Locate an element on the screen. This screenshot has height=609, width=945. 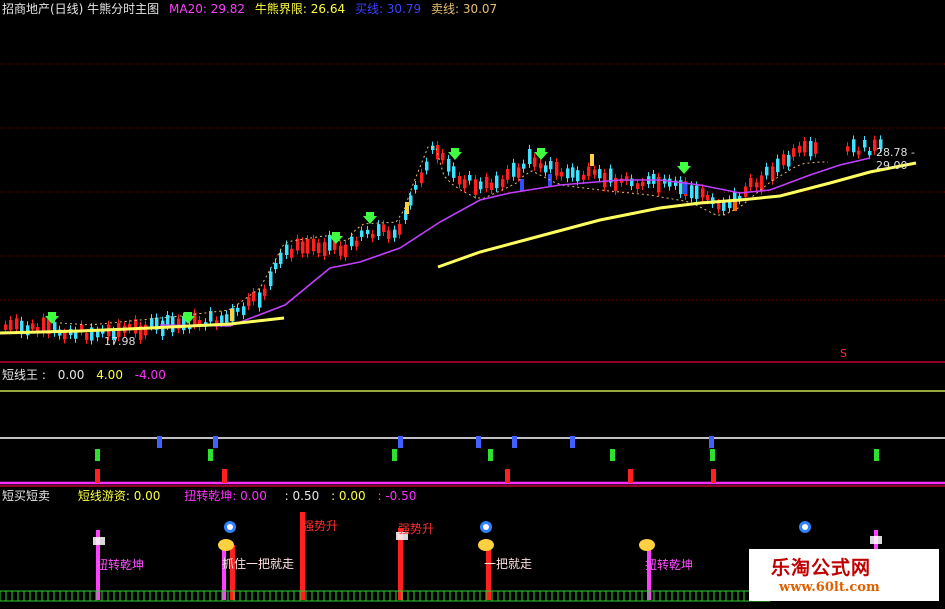
signal-text-6: 一把就走 is located at coordinates (508, 564).